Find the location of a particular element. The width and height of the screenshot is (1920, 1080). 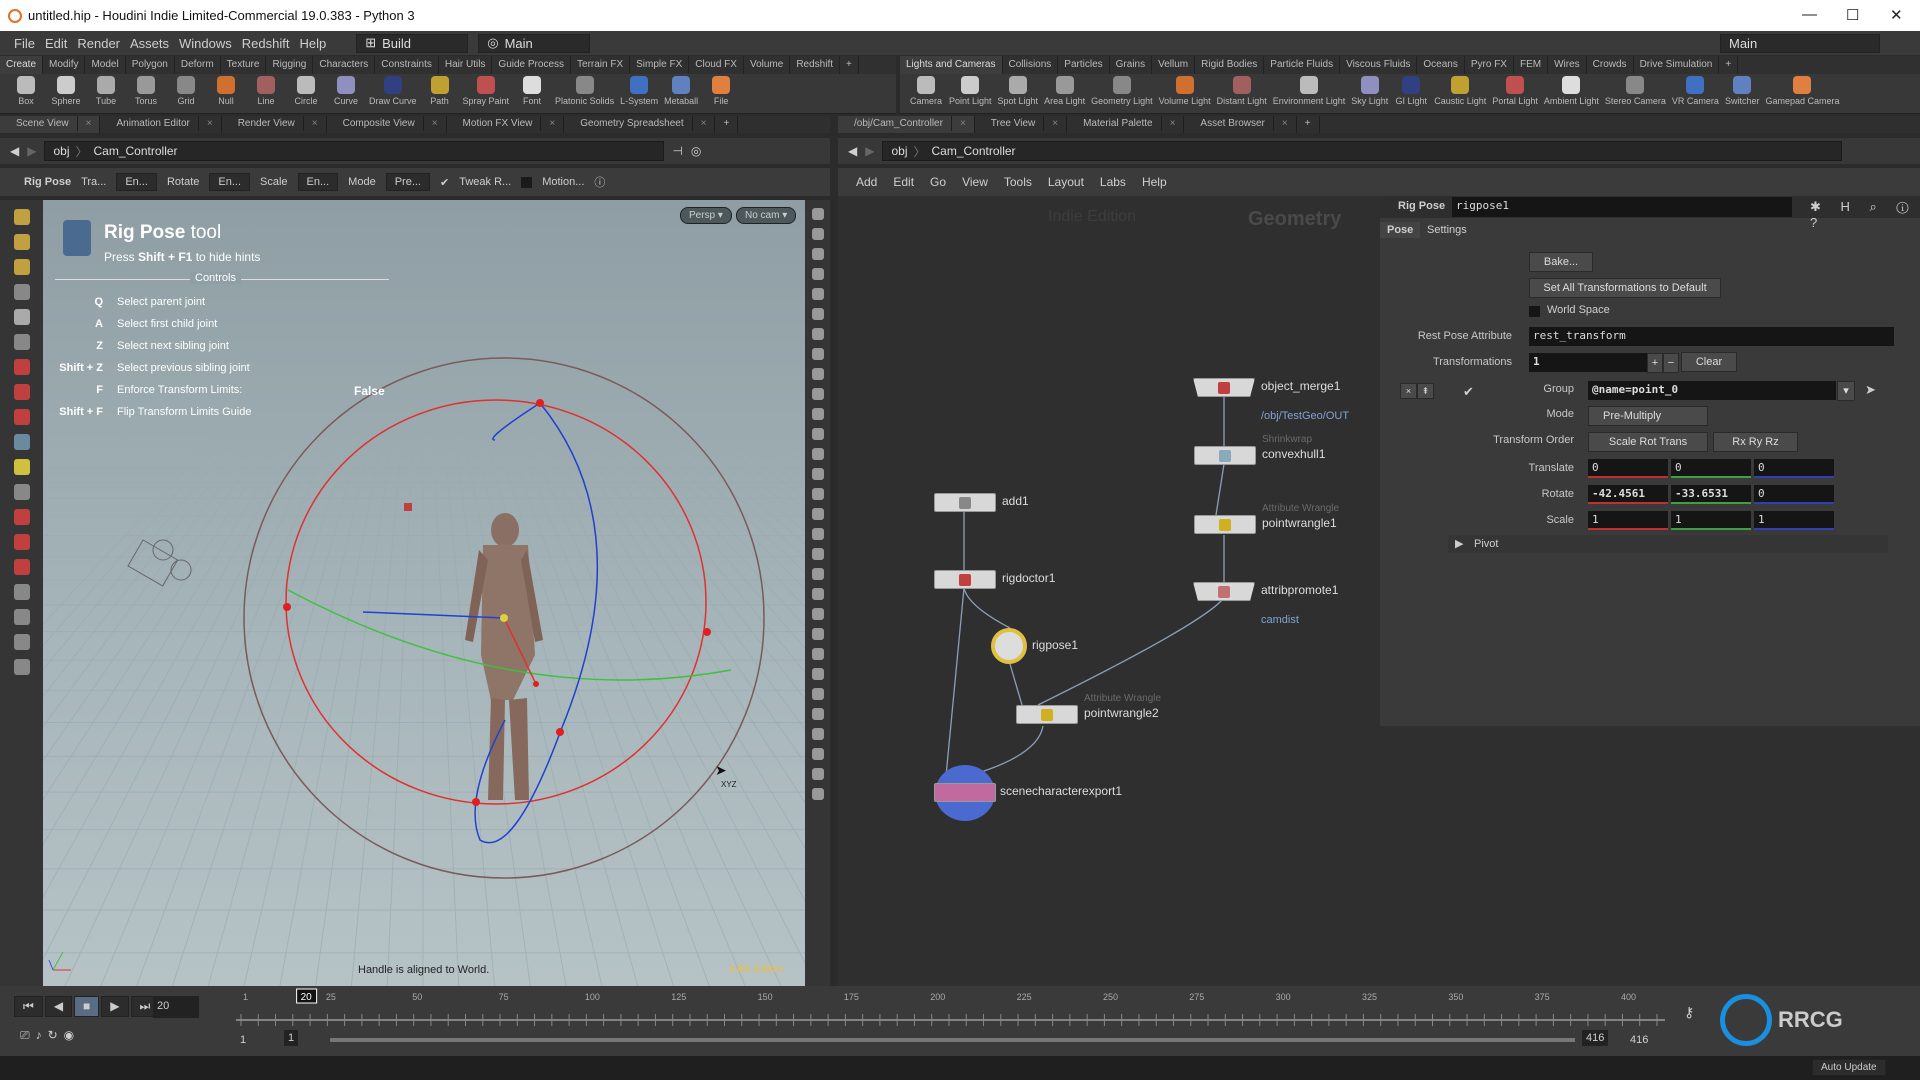

network-menu-tools: Tools is located at coordinates (1018, 182).